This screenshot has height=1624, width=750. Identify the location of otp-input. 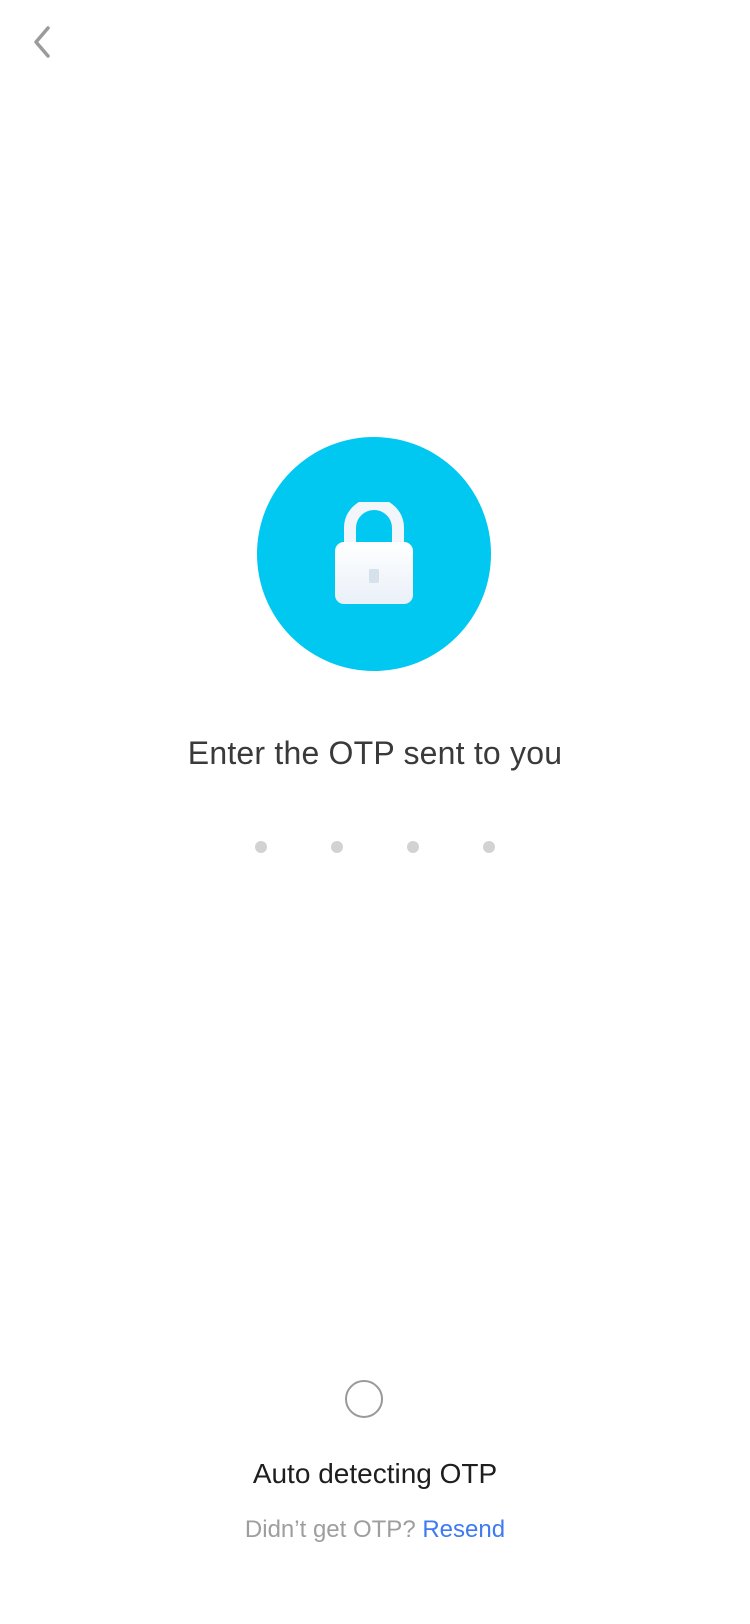
(375, 847).